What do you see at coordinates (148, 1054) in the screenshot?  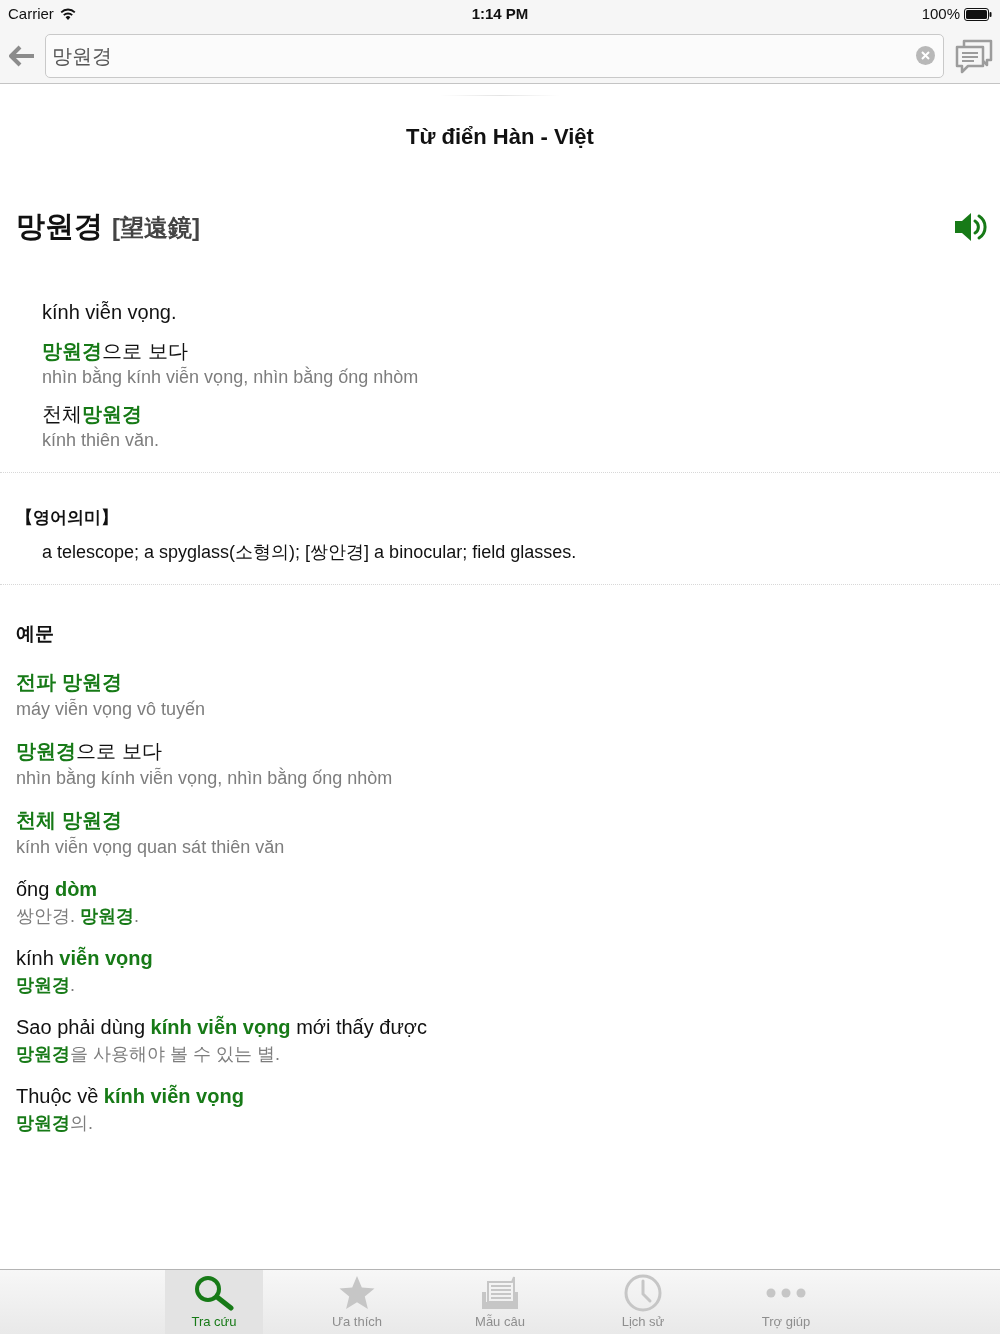 I see `example-translation: 망원경을 사용해야 볼 수 있는 별.` at bounding box center [148, 1054].